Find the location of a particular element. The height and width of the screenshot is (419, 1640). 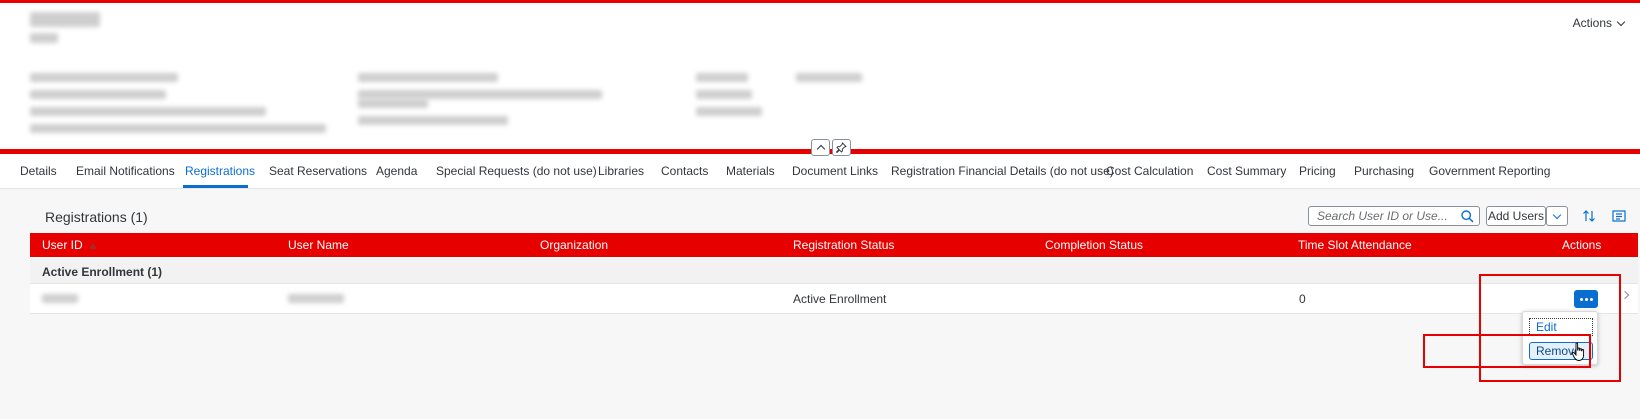

tab-email-notifications: Email Notifications is located at coordinates (125, 171).